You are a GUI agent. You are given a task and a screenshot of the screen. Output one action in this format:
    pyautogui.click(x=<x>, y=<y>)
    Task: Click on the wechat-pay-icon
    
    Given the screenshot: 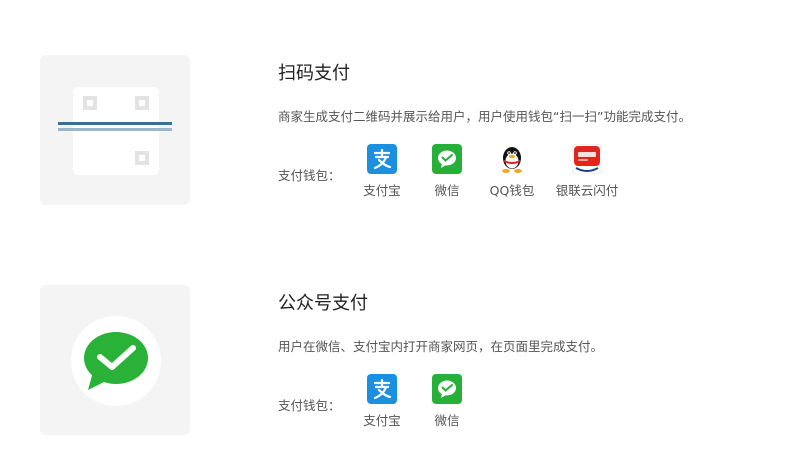 What is the action you would take?
    pyautogui.click(x=116, y=361)
    